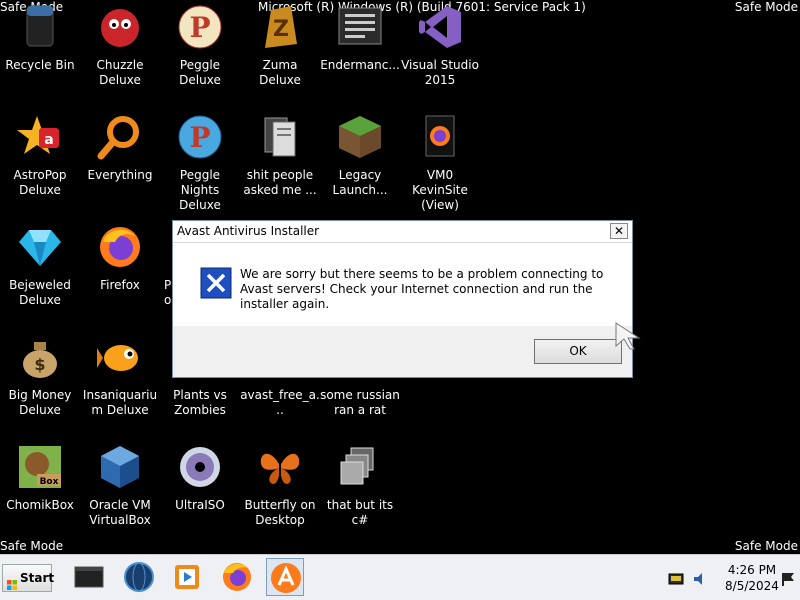 This screenshot has height=600, width=800. I want to click on desktop-icon-chuzzle-deluxe: Chuzzle Deluxe, so click(120, 52).